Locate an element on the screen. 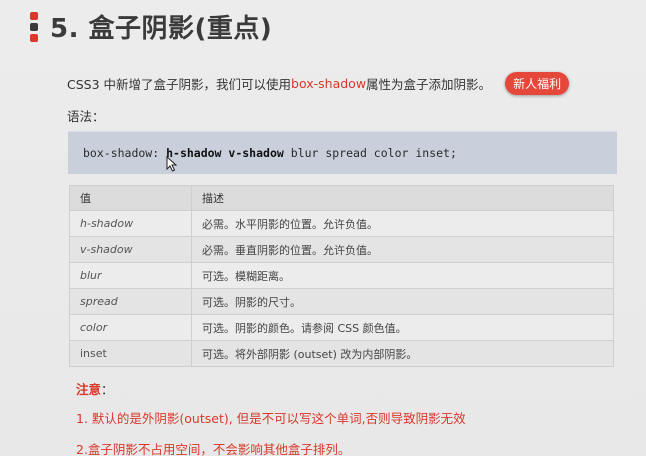  header-value: 值 is located at coordinates (130, 198).